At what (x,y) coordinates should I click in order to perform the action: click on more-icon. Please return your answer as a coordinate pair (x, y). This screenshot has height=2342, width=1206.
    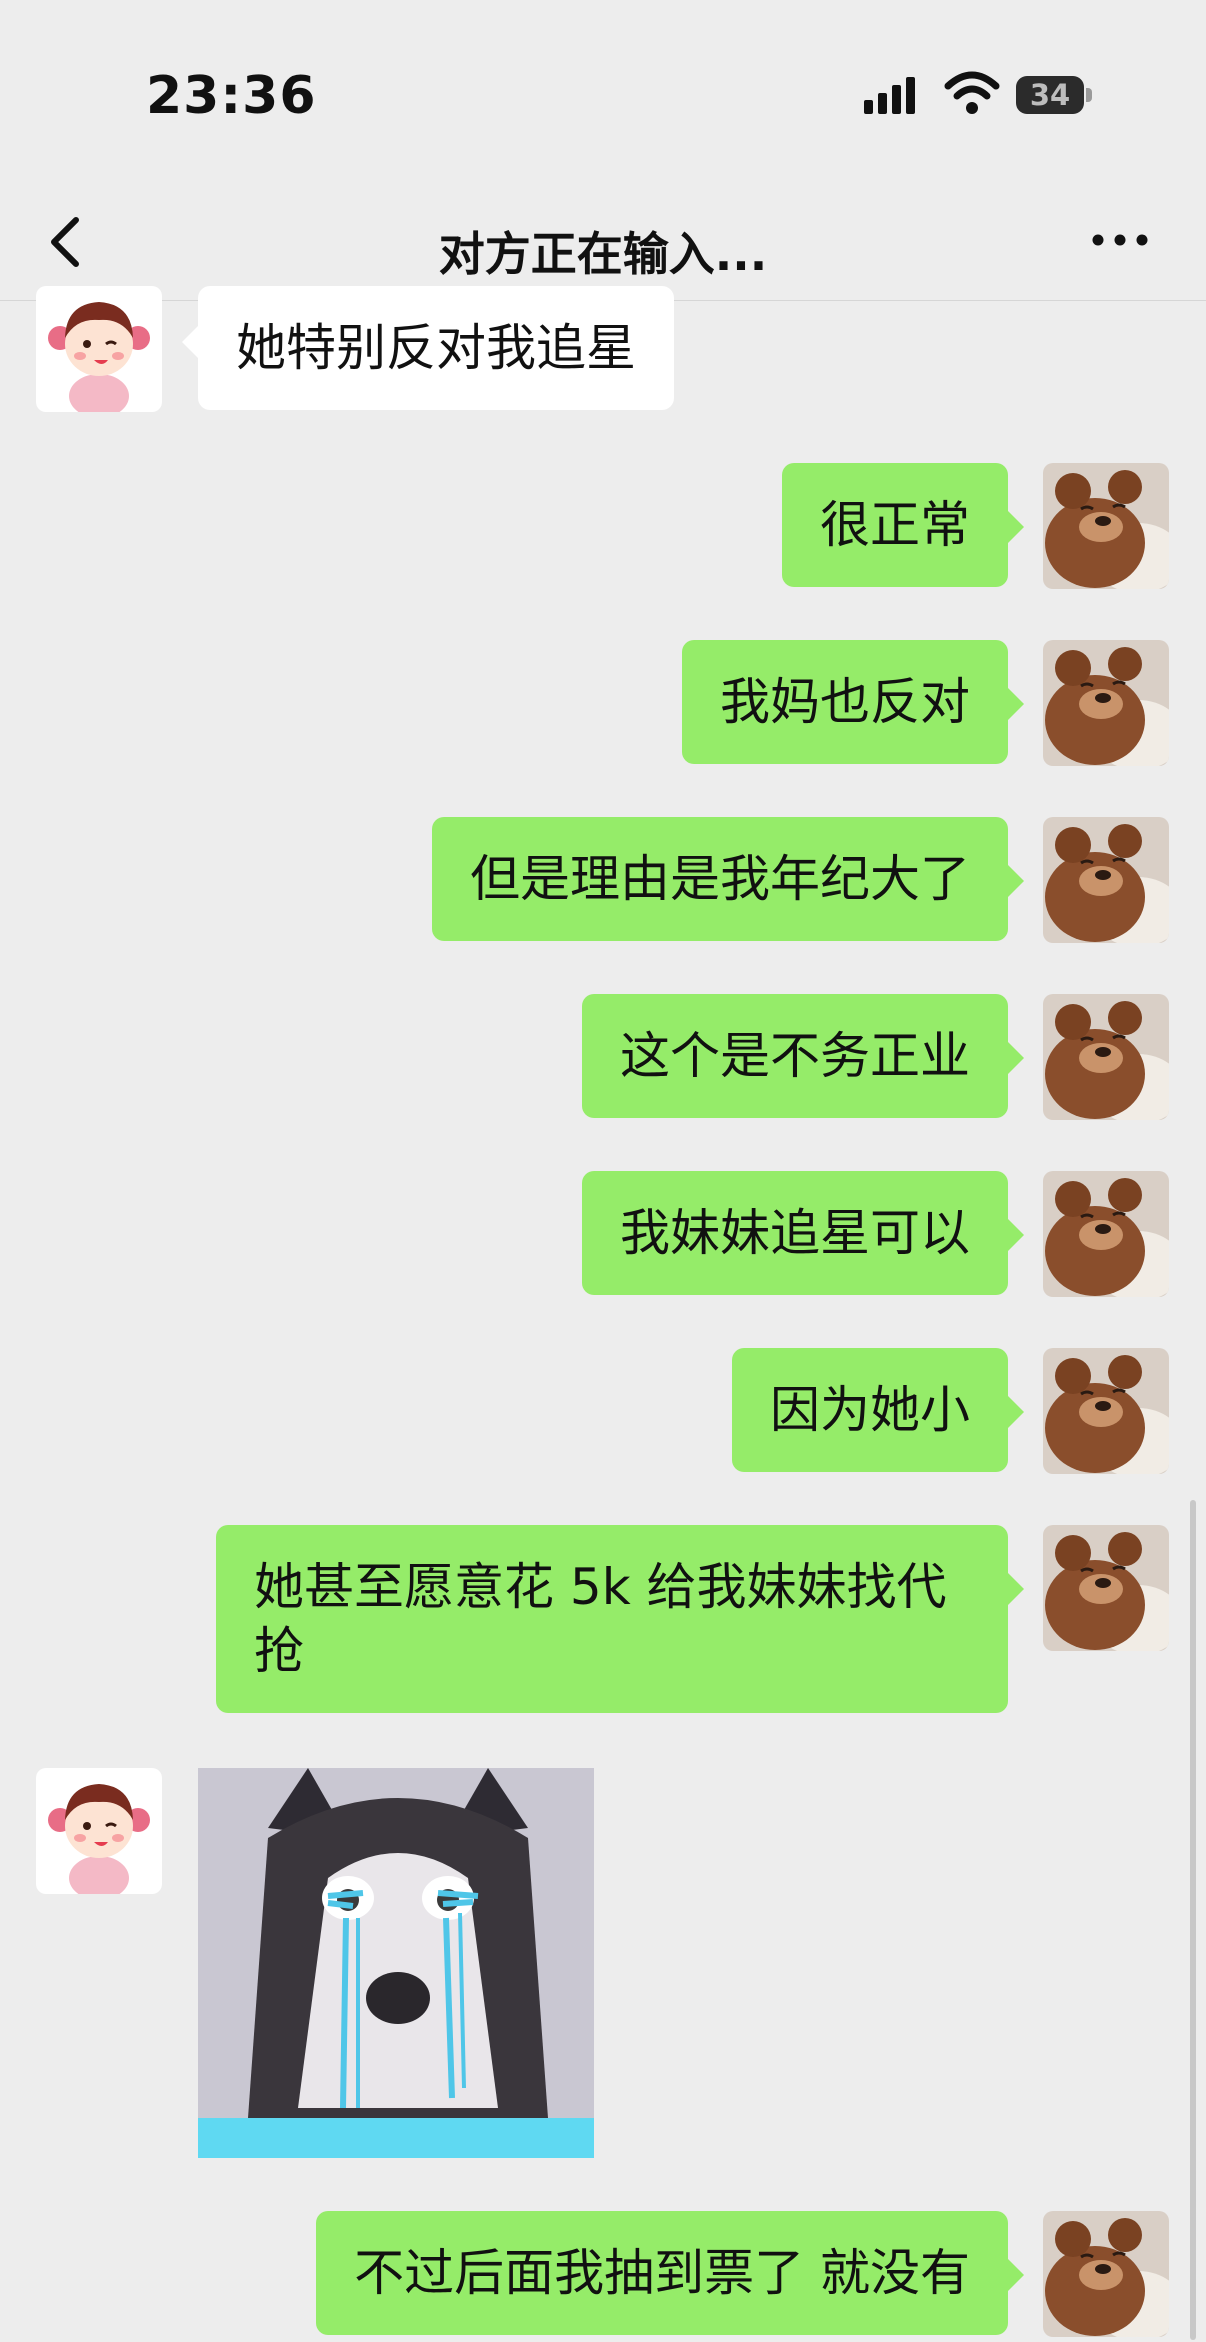
    Looking at the image, I should click on (1120, 240).